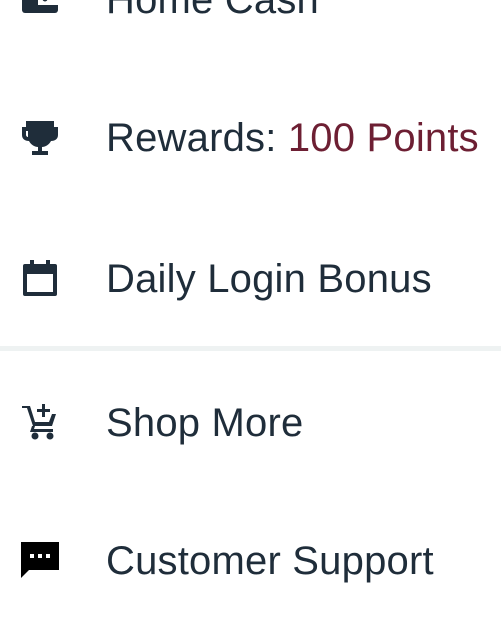  I want to click on menu-item-rewards: Rewards: 100 Points, so click(250, 137).